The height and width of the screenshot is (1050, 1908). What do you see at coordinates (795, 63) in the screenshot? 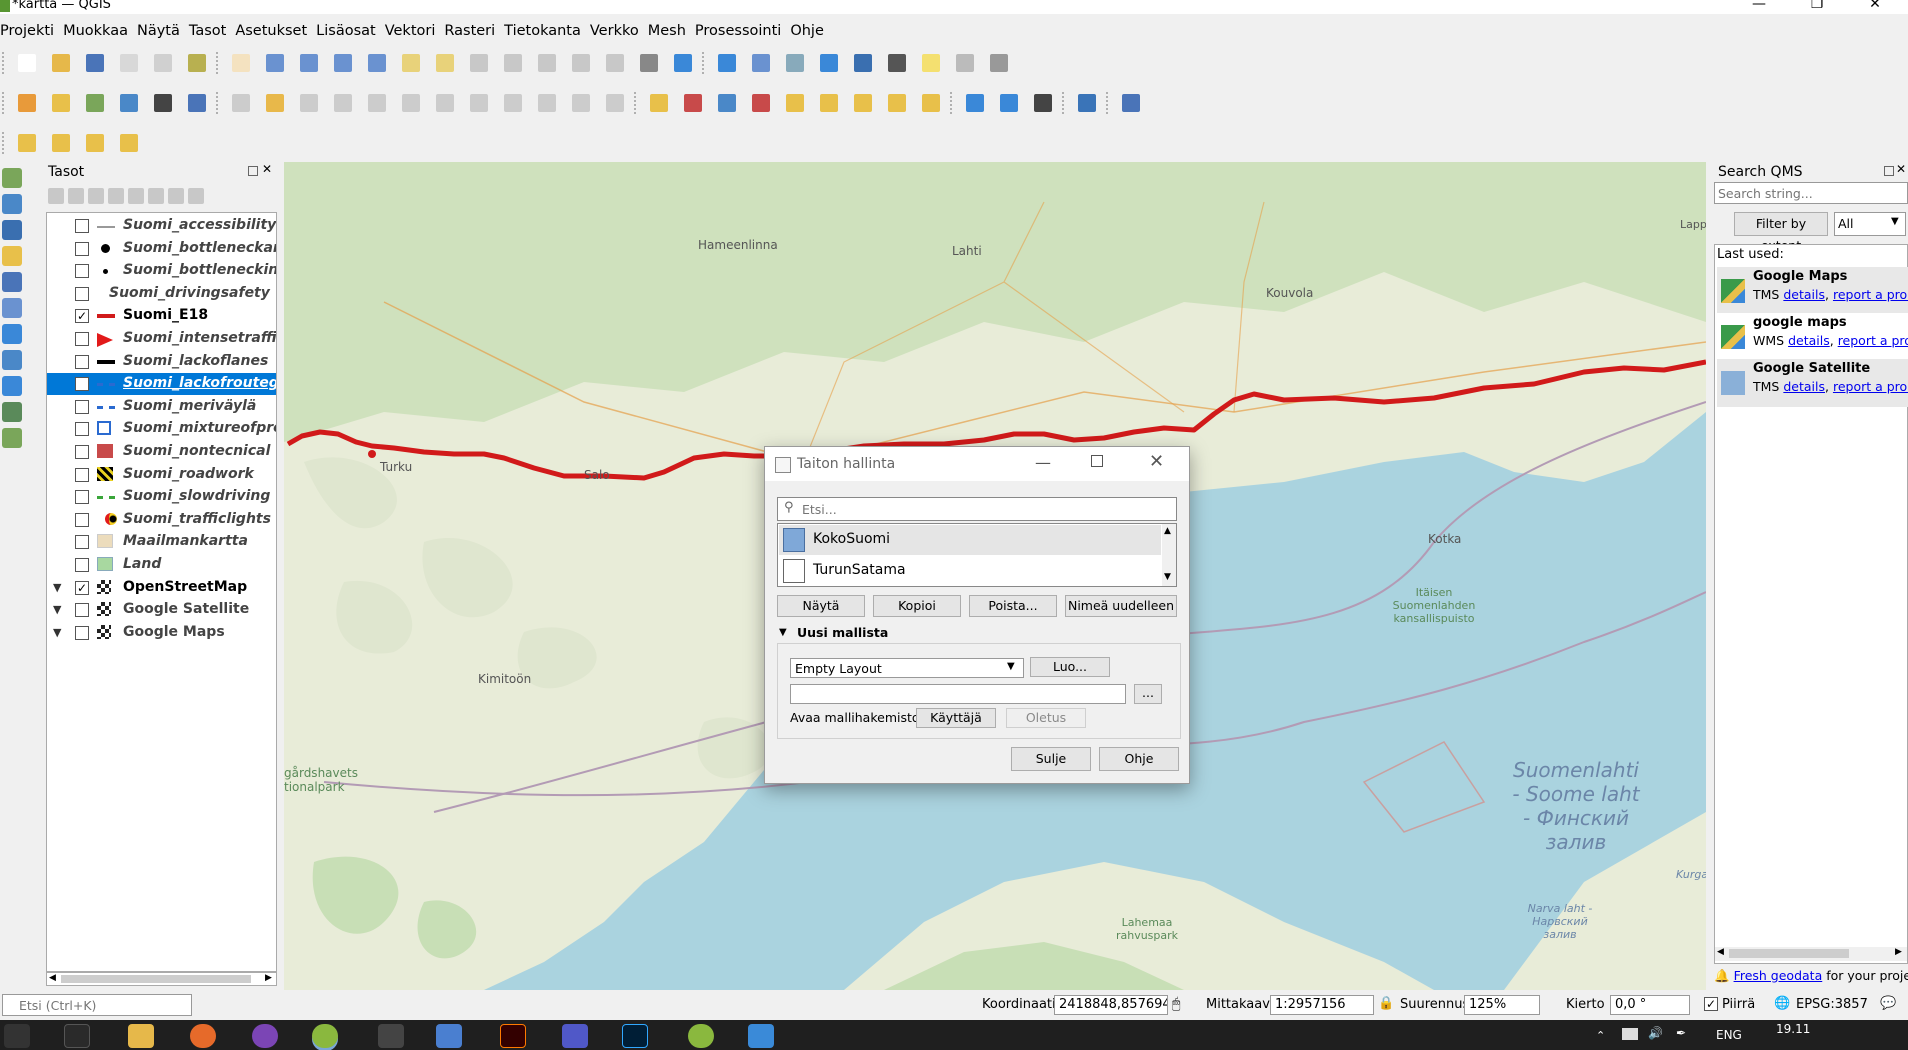
I see `statistics-icon` at bounding box center [795, 63].